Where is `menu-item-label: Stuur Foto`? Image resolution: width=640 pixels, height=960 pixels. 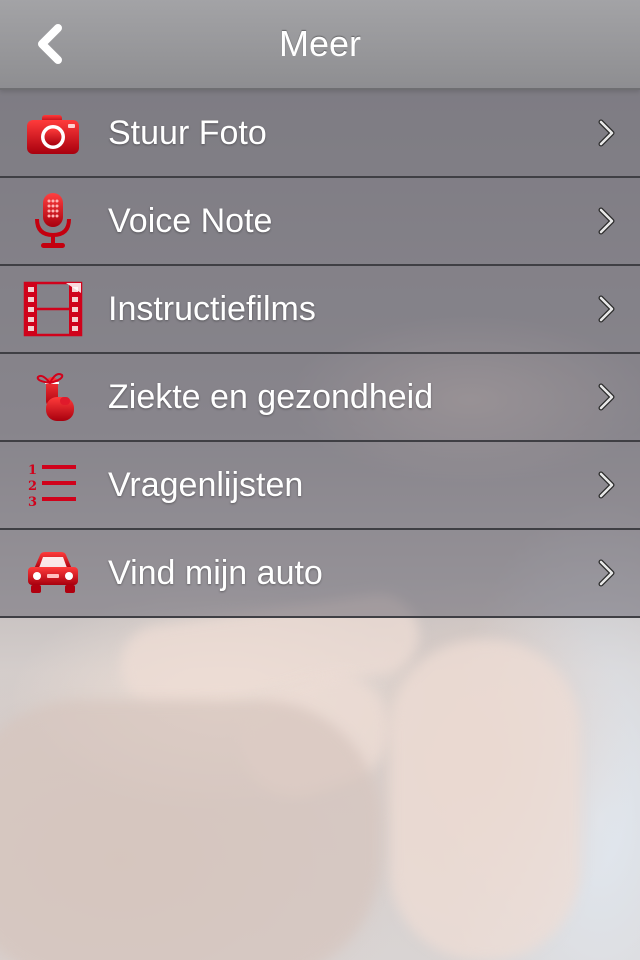
menu-item-label: Stuur Foto is located at coordinates (187, 133).